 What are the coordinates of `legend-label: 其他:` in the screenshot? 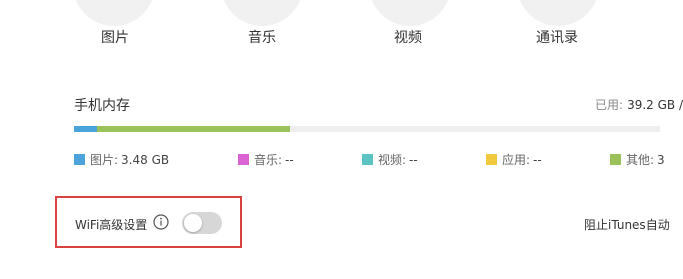 It's located at (640, 160).